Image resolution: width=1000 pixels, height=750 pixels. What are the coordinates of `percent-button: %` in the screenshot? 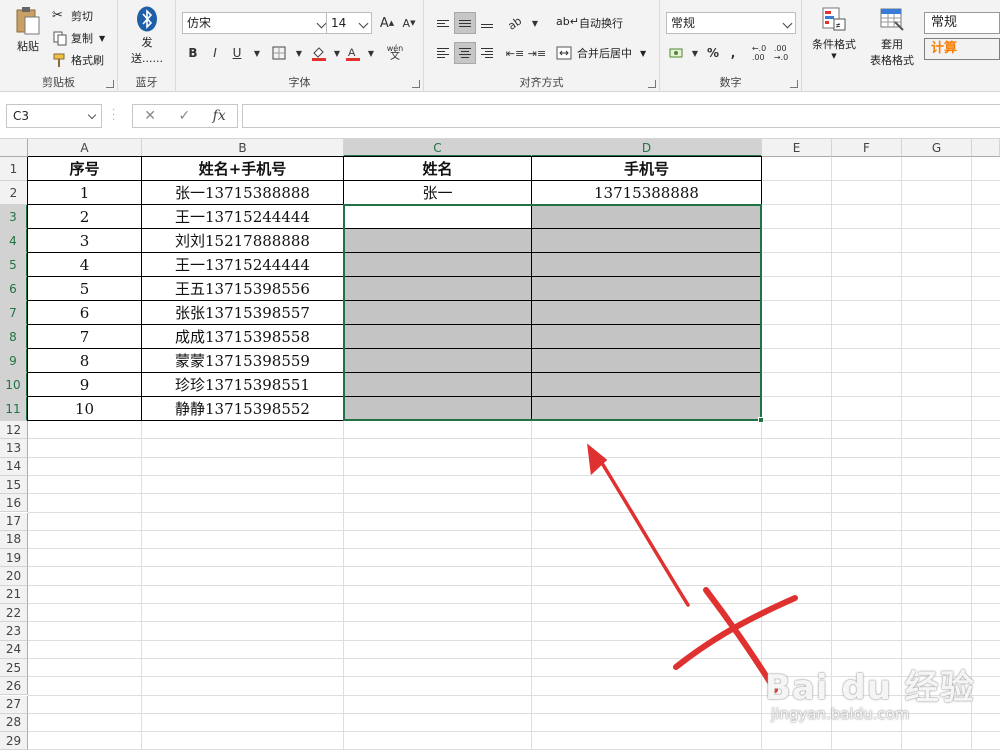 It's located at (713, 53).